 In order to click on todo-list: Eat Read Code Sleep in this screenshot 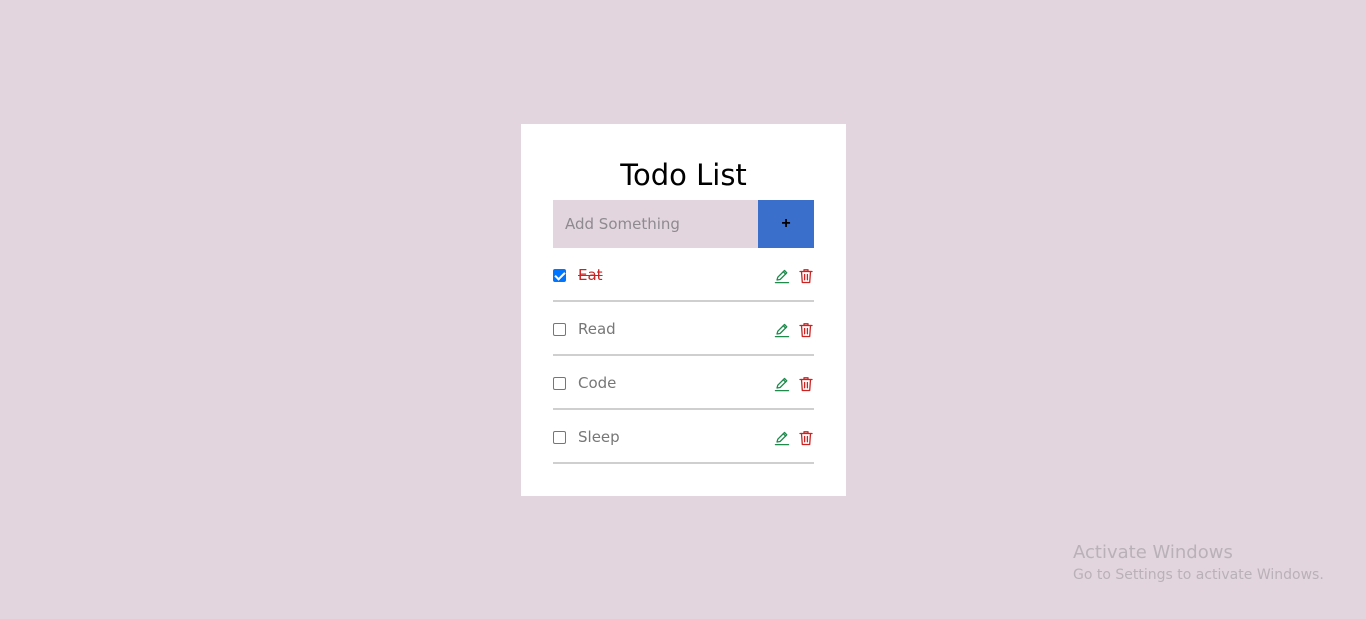, I will do `click(683, 356)`.